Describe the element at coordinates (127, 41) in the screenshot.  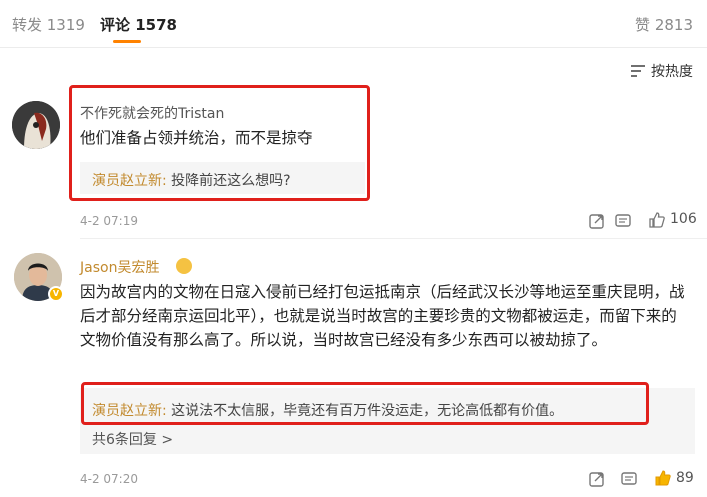
I see `active-tab-indicator` at that location.